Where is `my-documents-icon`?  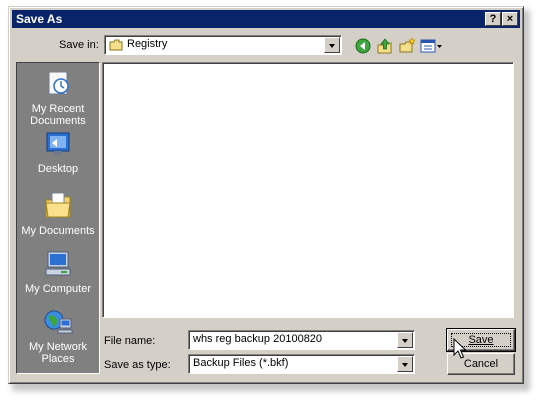
my-documents-icon is located at coordinates (58, 206).